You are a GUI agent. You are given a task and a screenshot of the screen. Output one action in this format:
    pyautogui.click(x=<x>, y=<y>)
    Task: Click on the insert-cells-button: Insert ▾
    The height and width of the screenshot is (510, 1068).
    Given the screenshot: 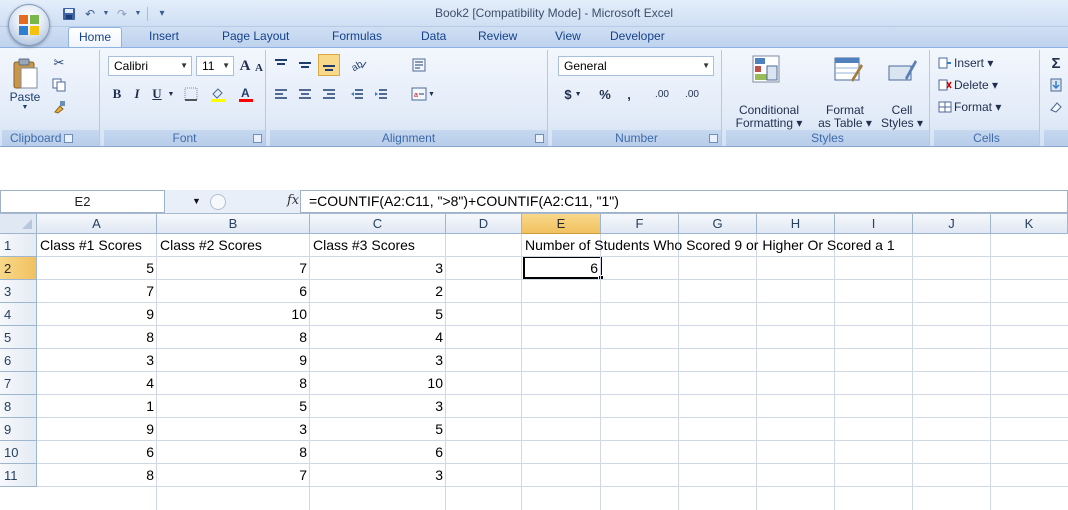 What is the action you would take?
    pyautogui.click(x=986, y=63)
    